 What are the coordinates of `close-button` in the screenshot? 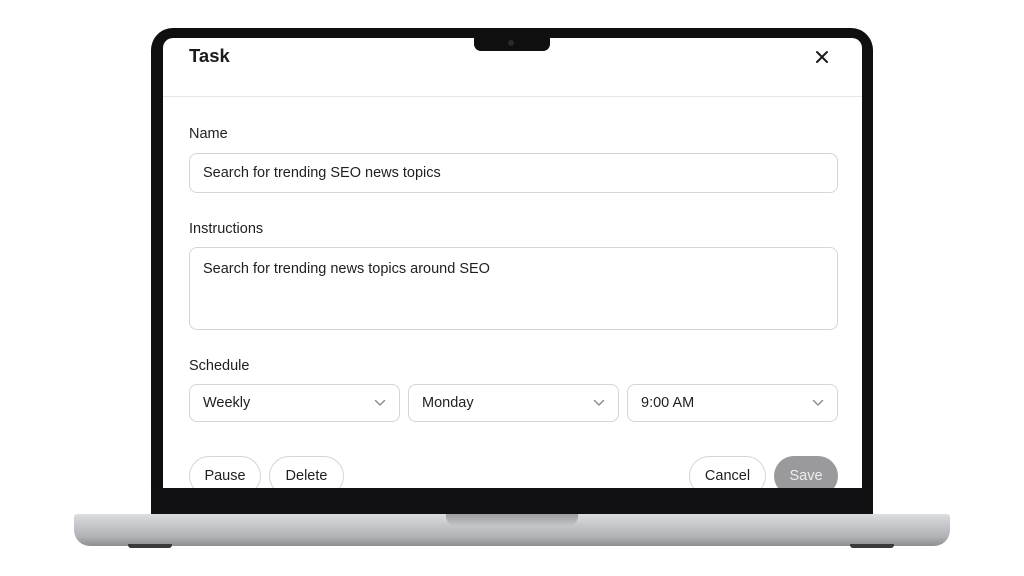 It's located at (822, 57).